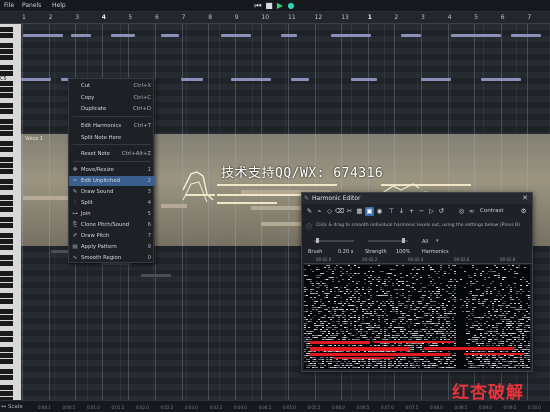 The height and width of the screenshot is (412, 550). What do you see at coordinates (59, 5) in the screenshot?
I see `menu-help: Help` at bounding box center [59, 5].